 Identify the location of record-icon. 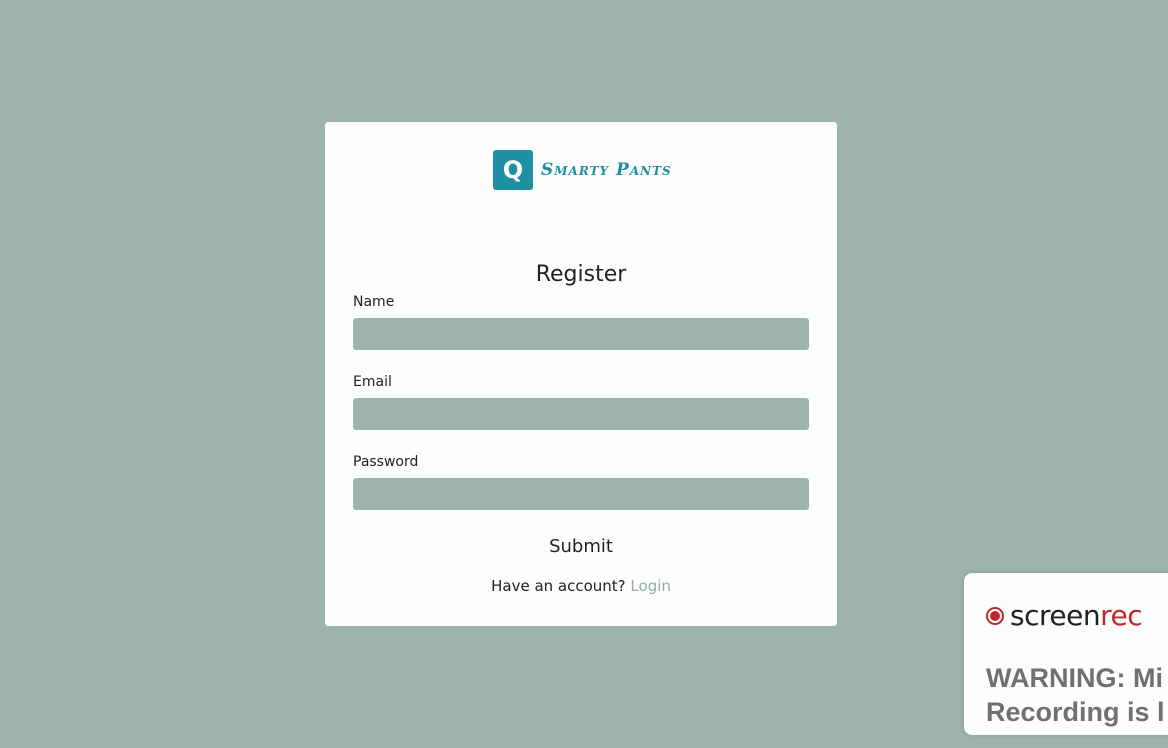
(995, 615).